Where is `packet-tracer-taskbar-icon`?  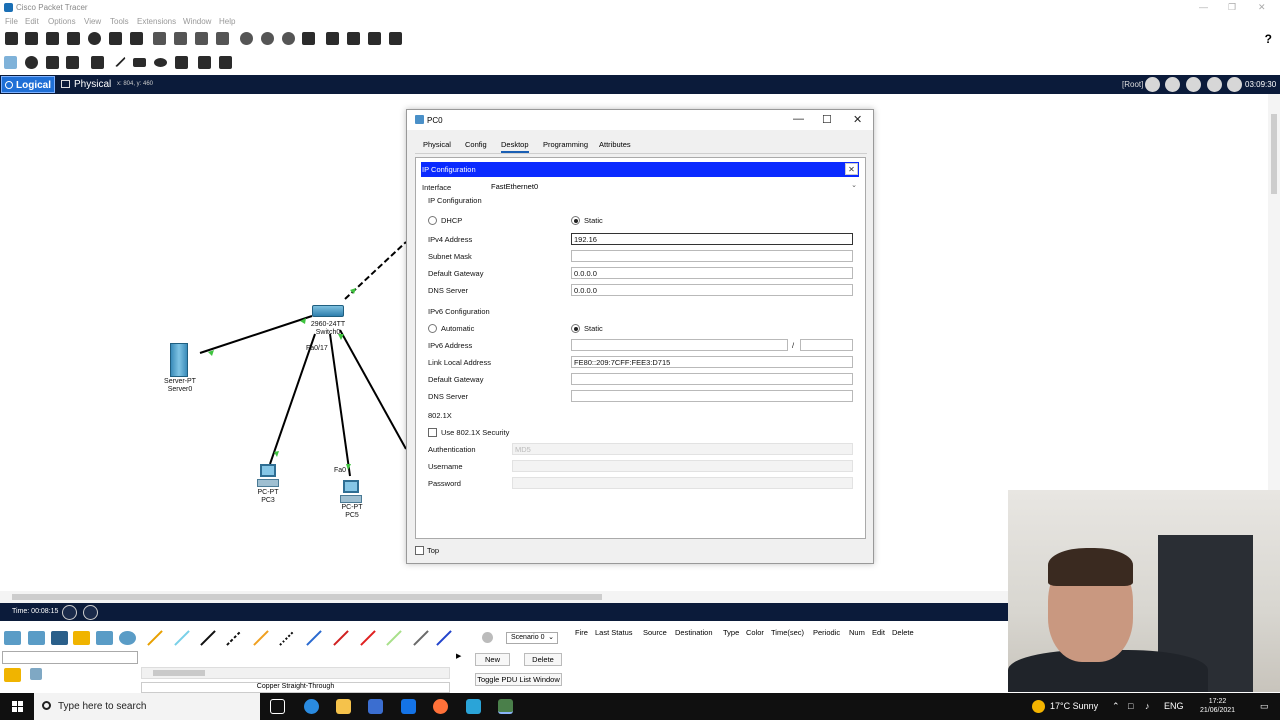 packet-tracer-taskbar-icon is located at coordinates (505, 706).